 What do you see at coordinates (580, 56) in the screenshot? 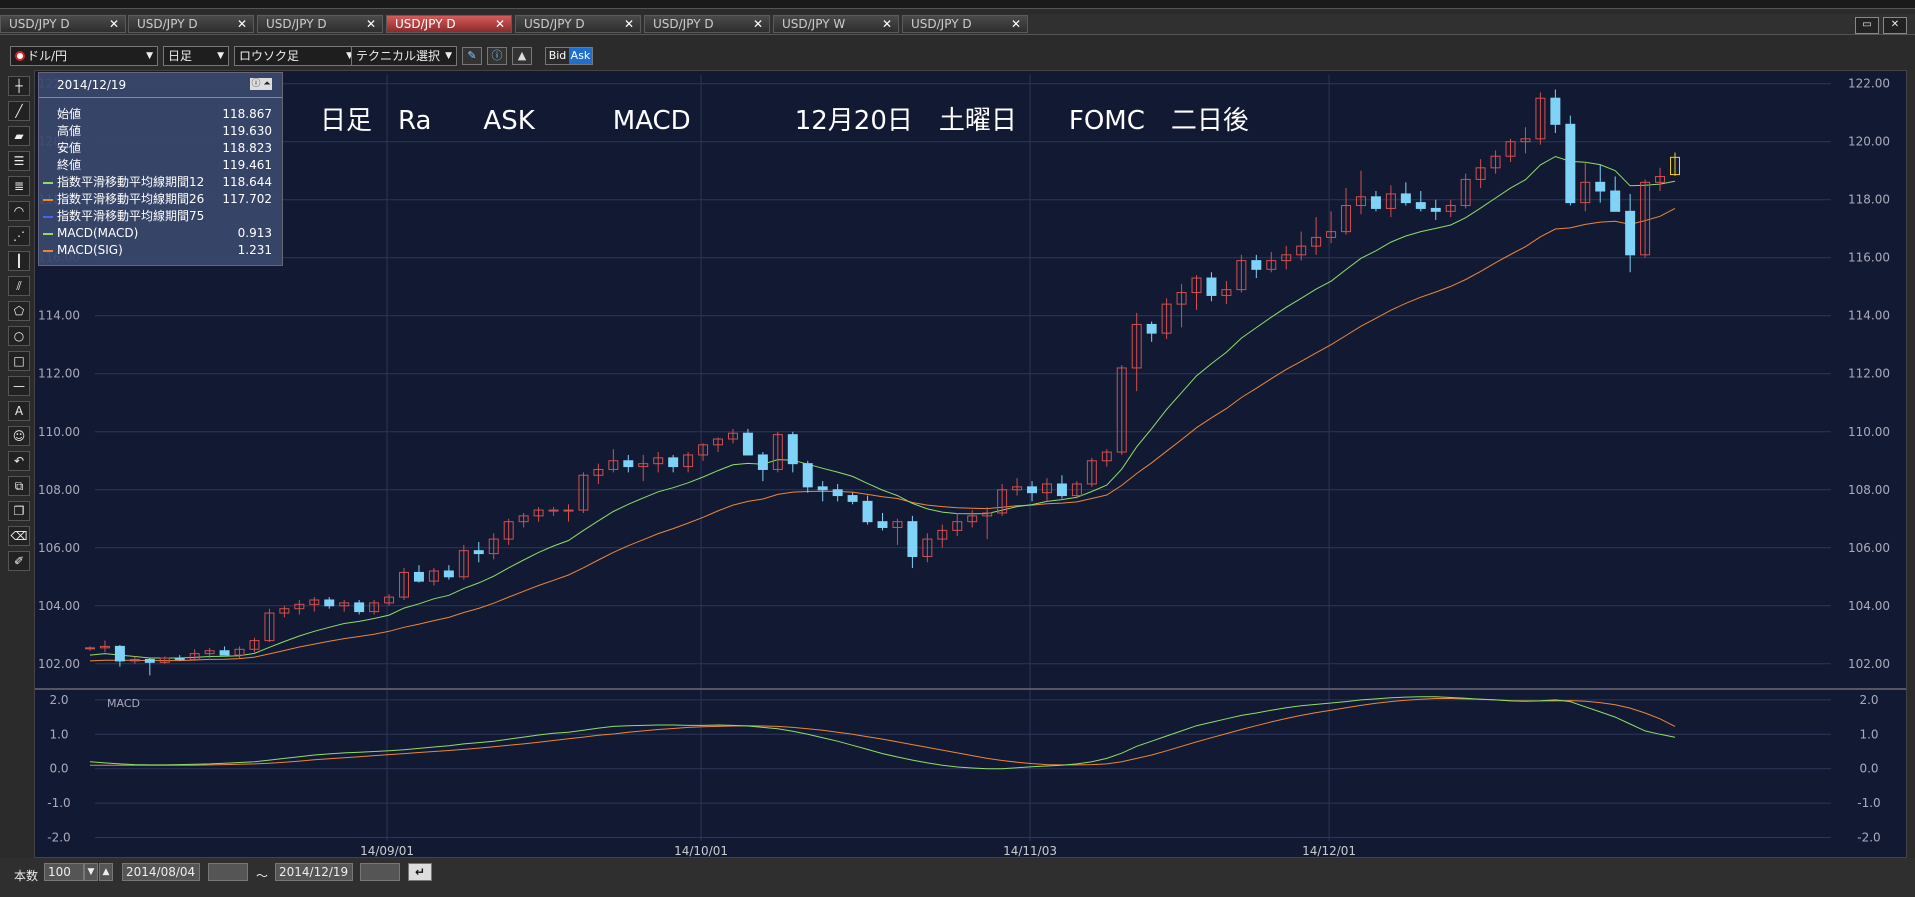
I see `ask-button: Ask` at bounding box center [580, 56].